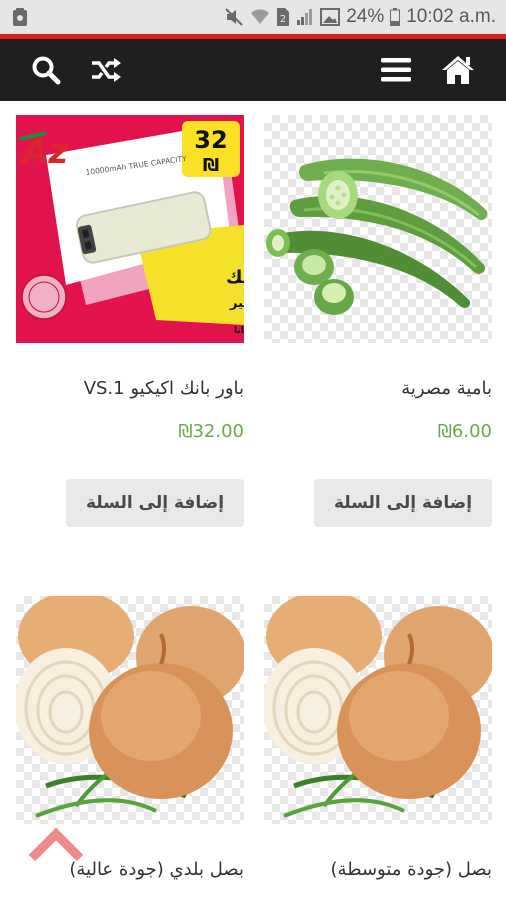 The height and width of the screenshot is (900, 506). Describe the element at coordinates (378, 229) in the screenshot. I see `product-image-okra` at that location.